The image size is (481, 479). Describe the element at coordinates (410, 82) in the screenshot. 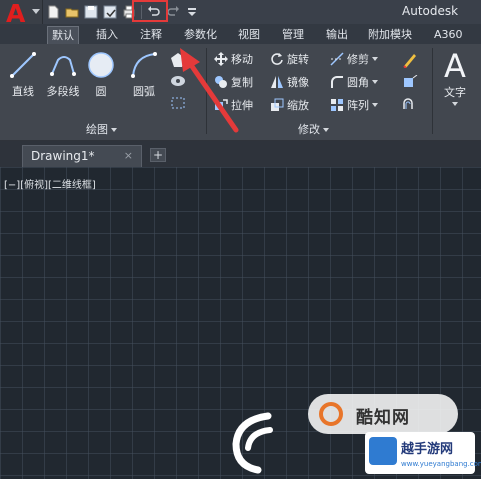

I see `explode-icon` at that location.